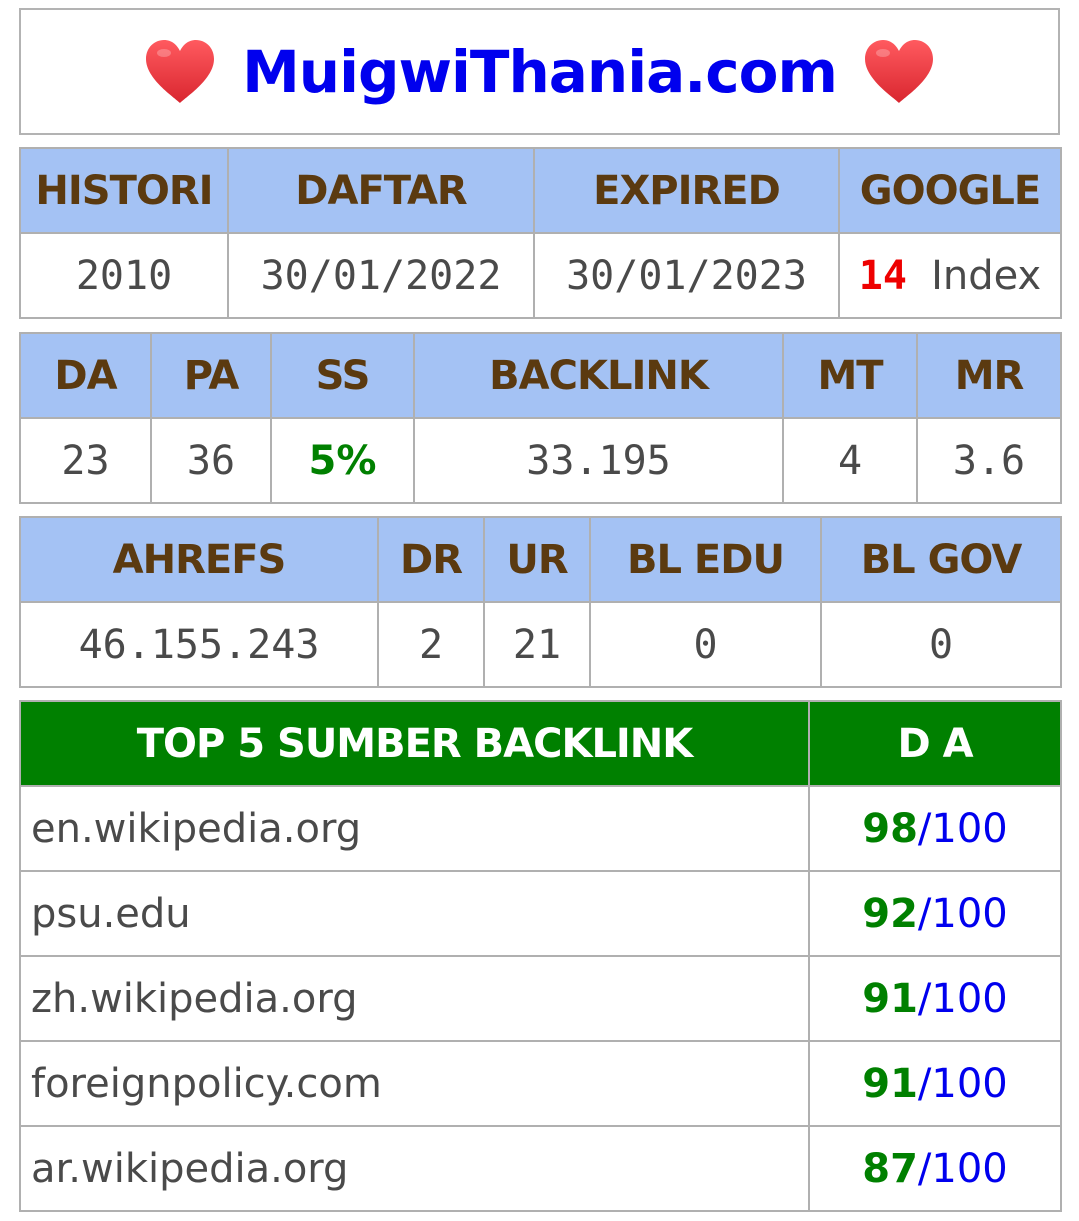 Image resolution: width=1079 pixels, height=1221 pixels. Describe the element at coordinates (414, 1168) in the screenshot. I see `backlink-site: ar.wikipedia.org` at that location.